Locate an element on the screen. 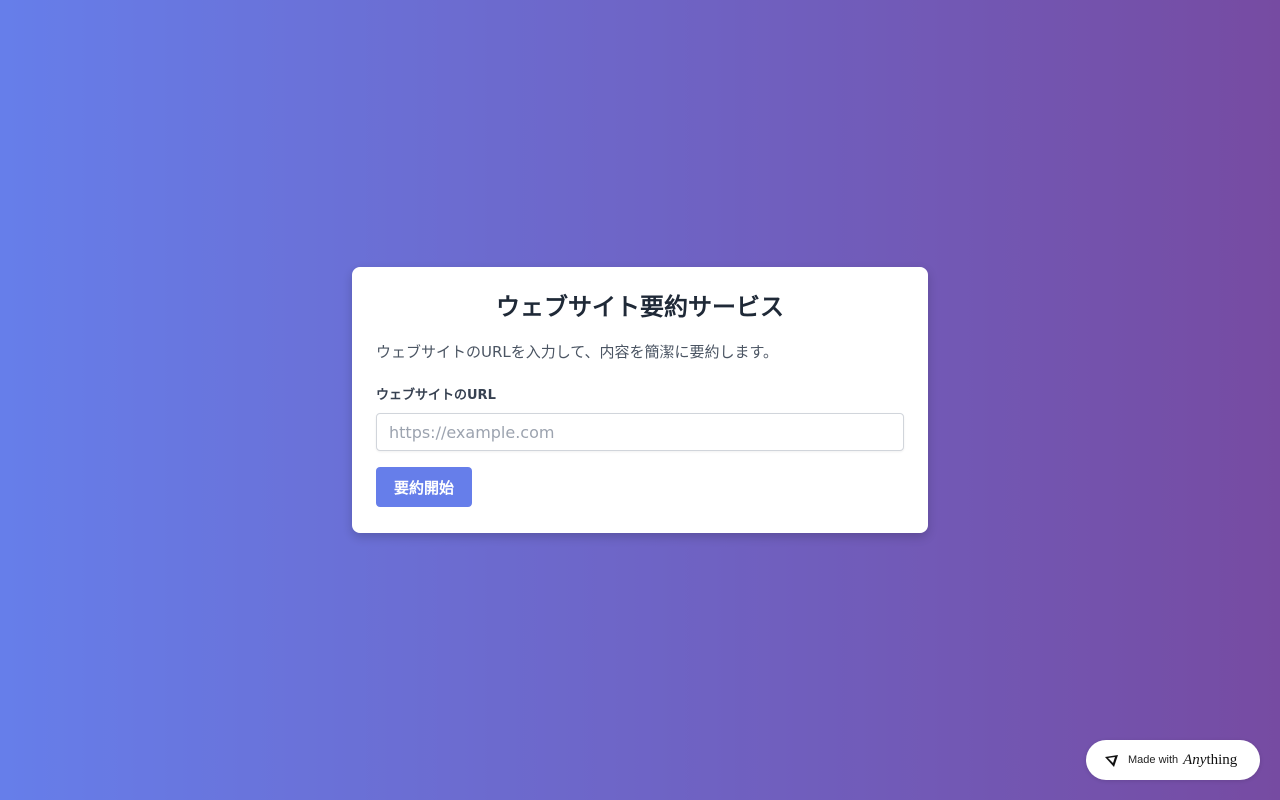  url-field-label: ウェブサイトのURL is located at coordinates (436, 395).